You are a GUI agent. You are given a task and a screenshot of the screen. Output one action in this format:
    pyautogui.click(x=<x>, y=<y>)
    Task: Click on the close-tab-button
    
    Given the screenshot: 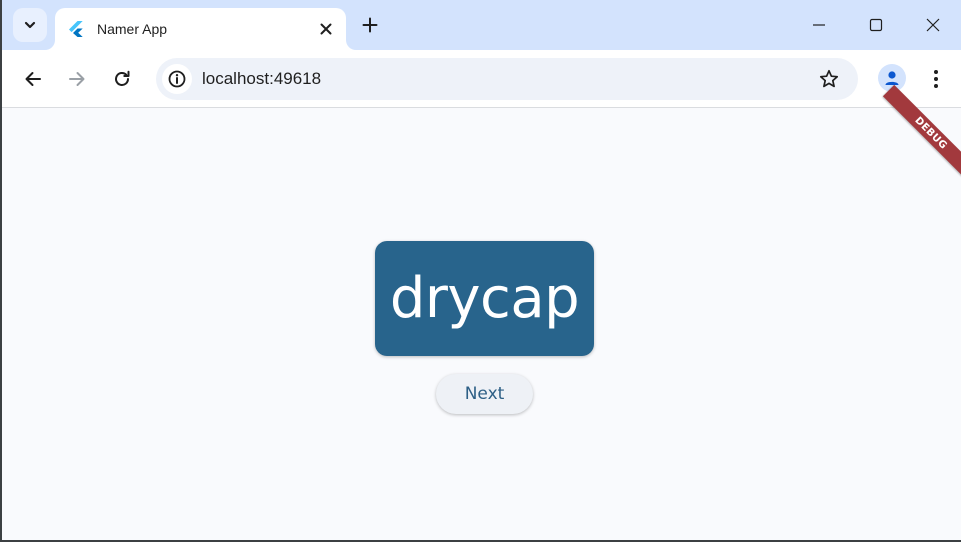 What is the action you would take?
    pyautogui.click(x=326, y=29)
    